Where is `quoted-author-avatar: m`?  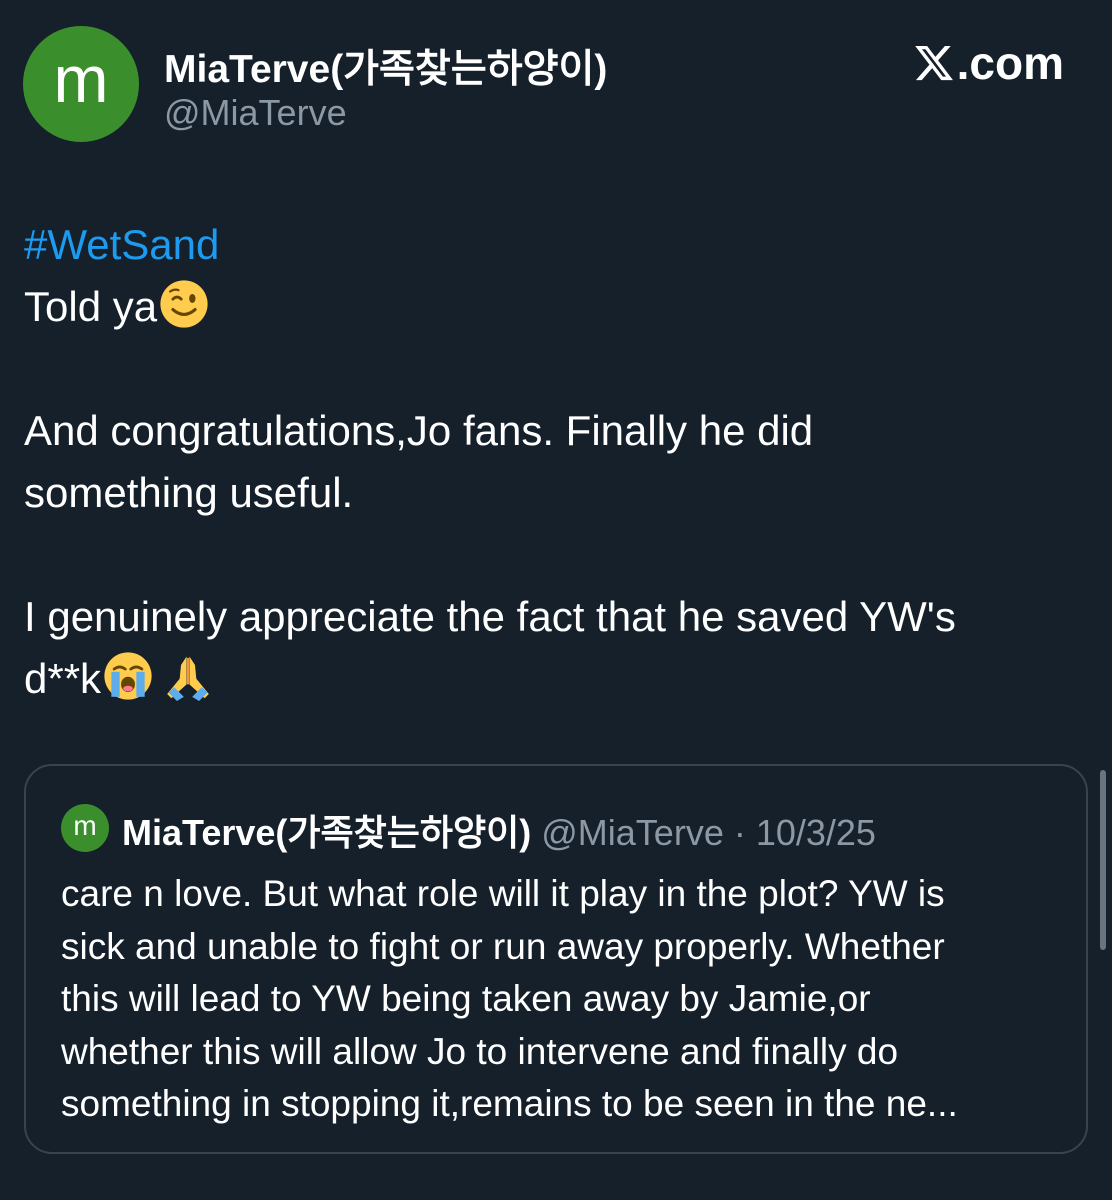 quoted-author-avatar: m is located at coordinates (85, 828).